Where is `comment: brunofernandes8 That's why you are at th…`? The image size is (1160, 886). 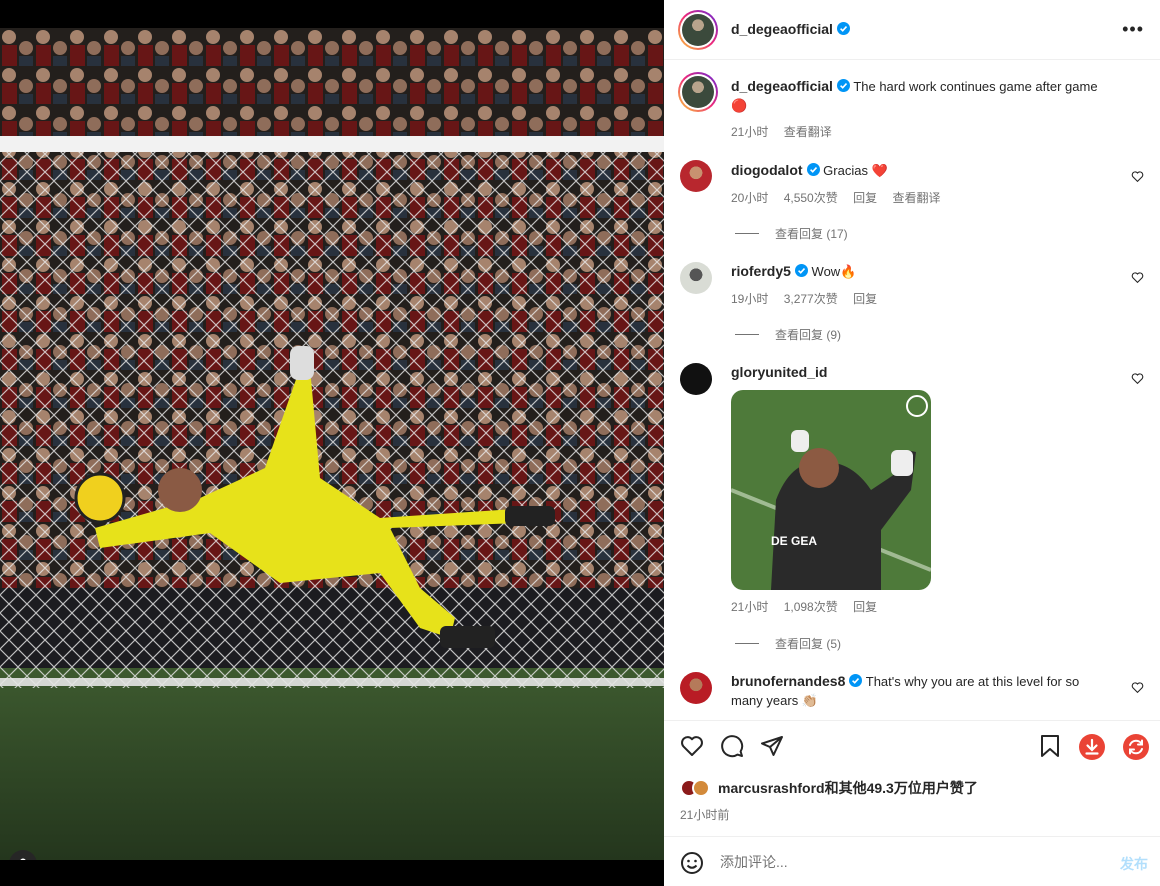
comment: brunofernandes8 That's why you are at th… is located at coordinates (917, 691).